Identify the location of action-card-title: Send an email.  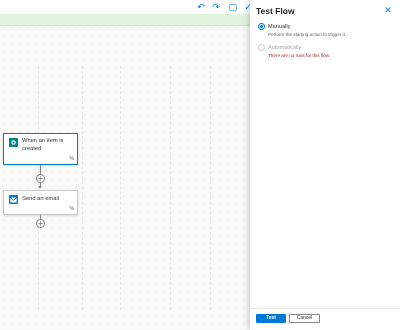
(41, 199).